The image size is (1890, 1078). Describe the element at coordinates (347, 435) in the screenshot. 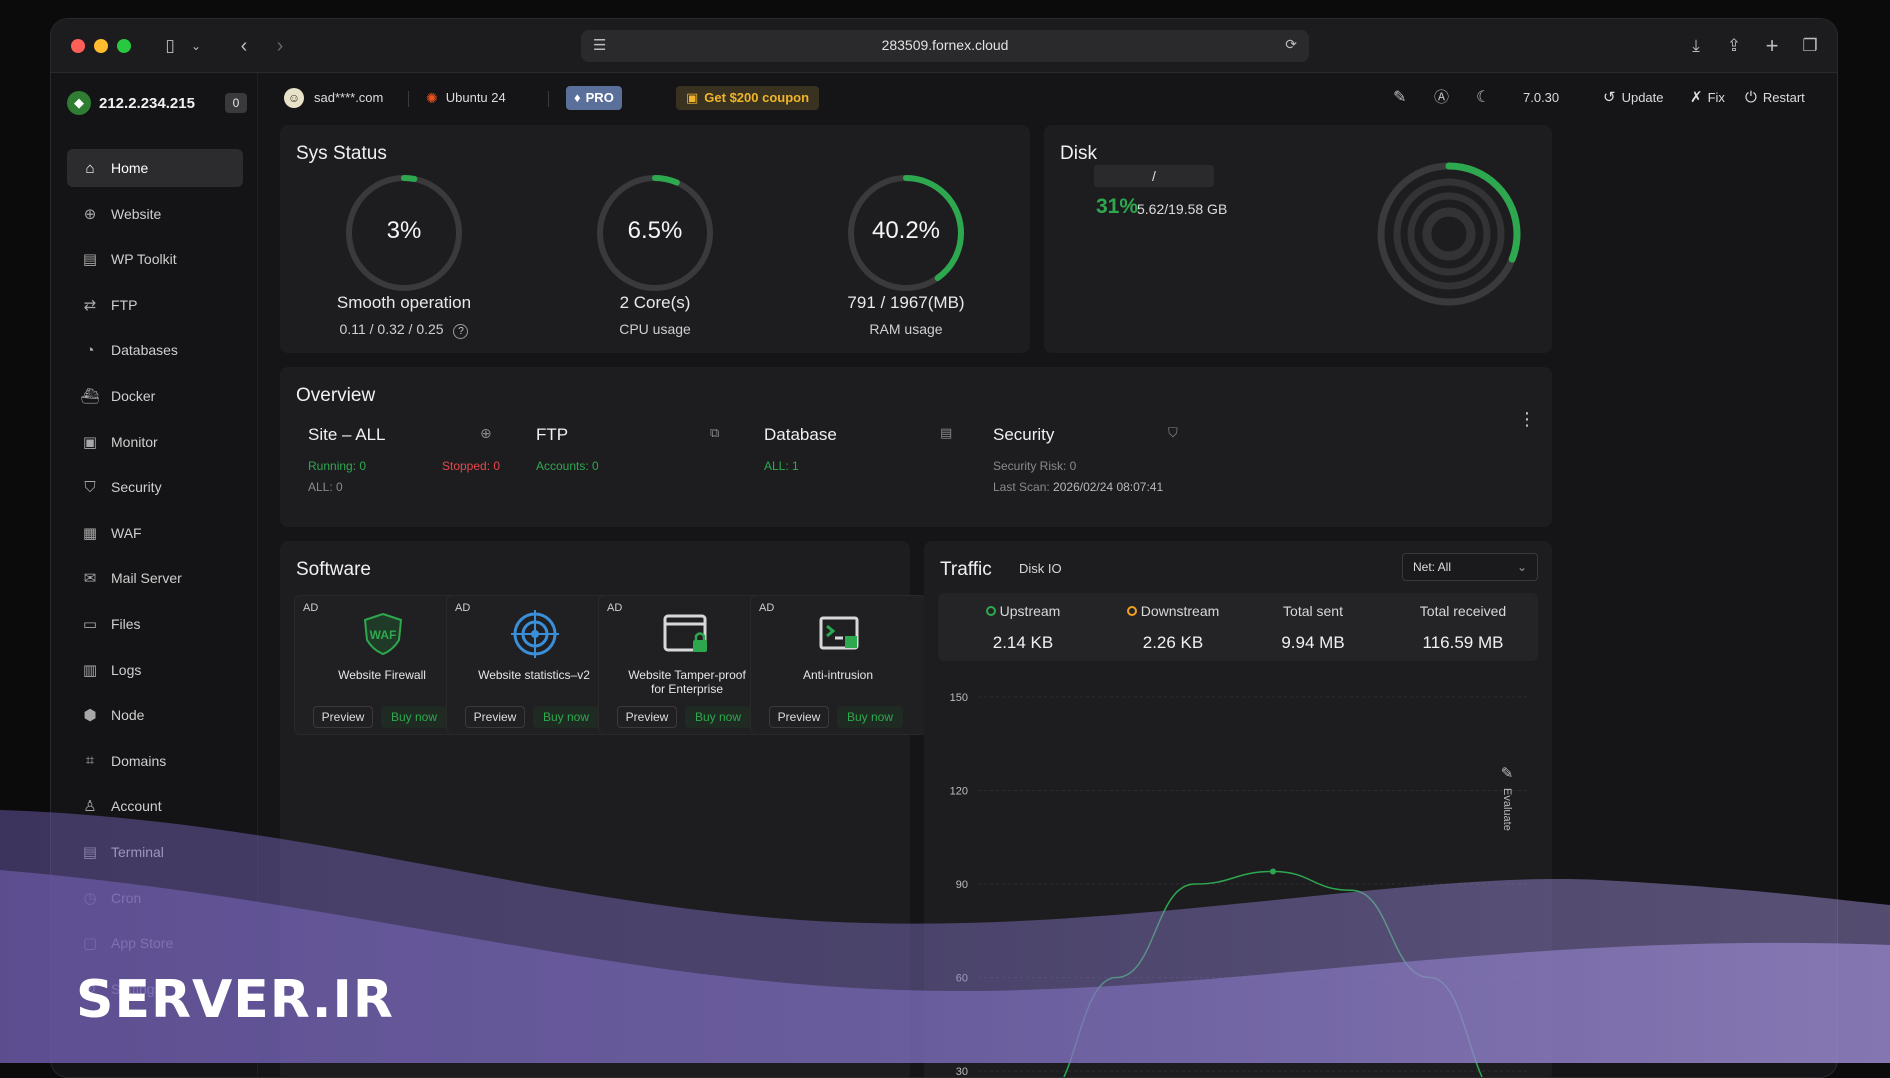

I see `site-overview-title: Site – ALL` at that location.